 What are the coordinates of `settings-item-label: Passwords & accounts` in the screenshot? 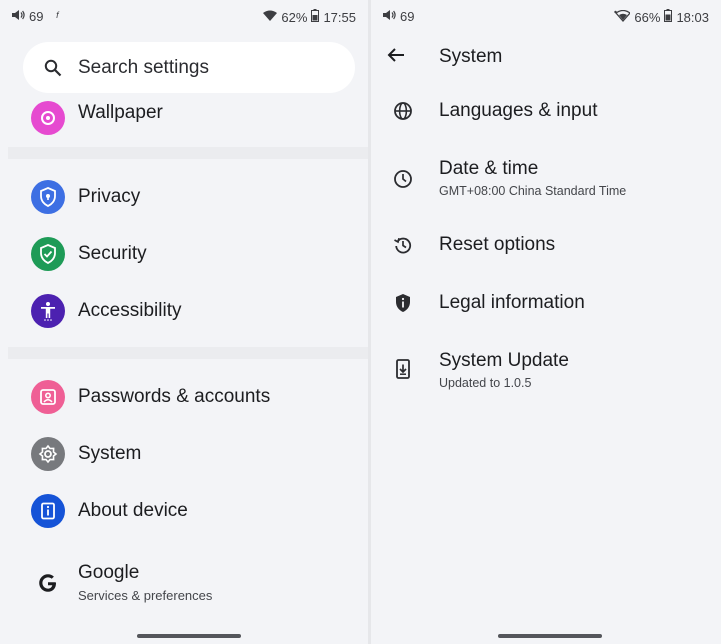 It's located at (174, 396).